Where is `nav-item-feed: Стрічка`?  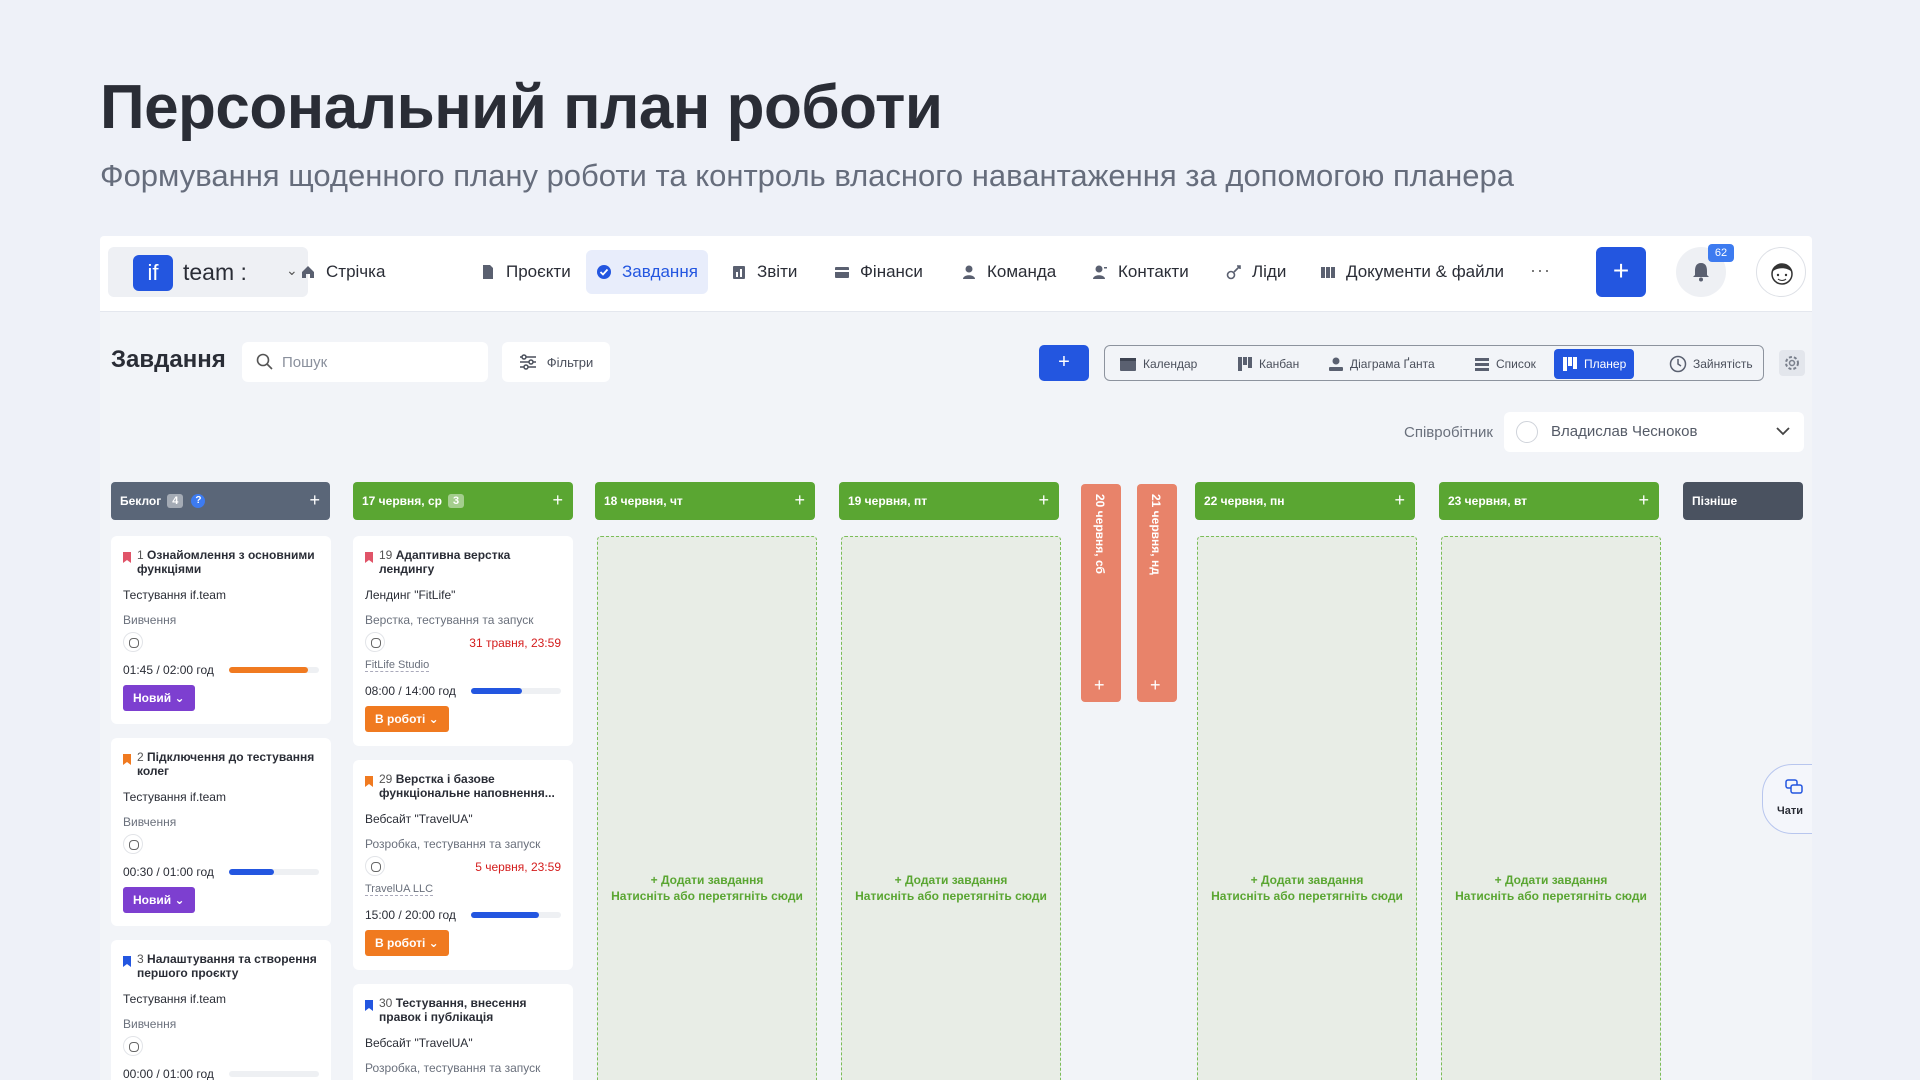 nav-item-feed: Стрічка is located at coordinates (342, 272).